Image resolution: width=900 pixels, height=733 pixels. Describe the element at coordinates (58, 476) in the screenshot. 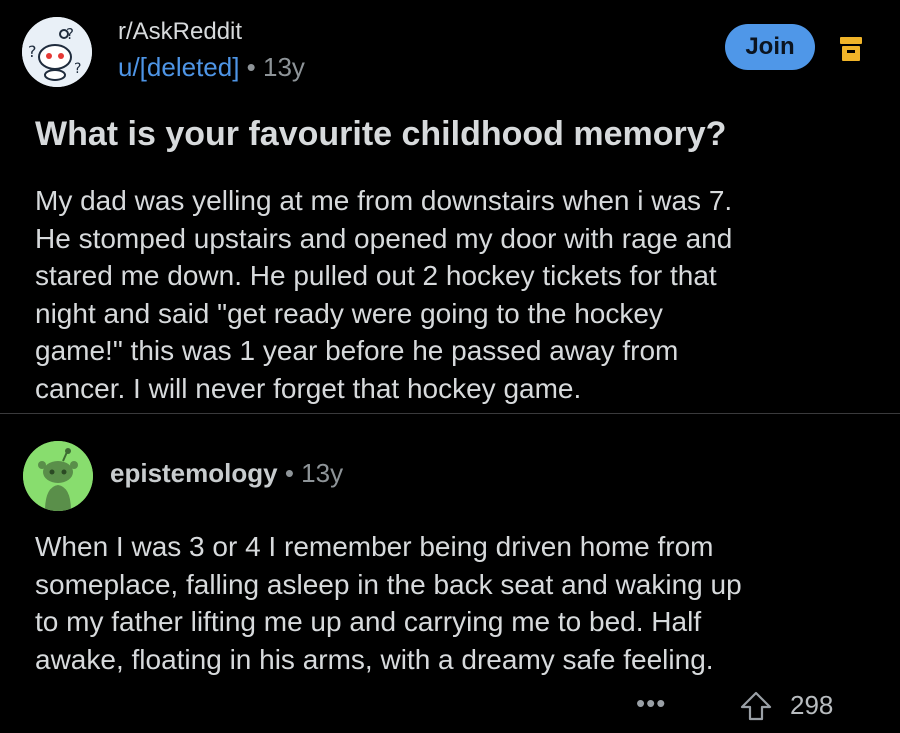

I see `snoo-avatar-icon` at that location.